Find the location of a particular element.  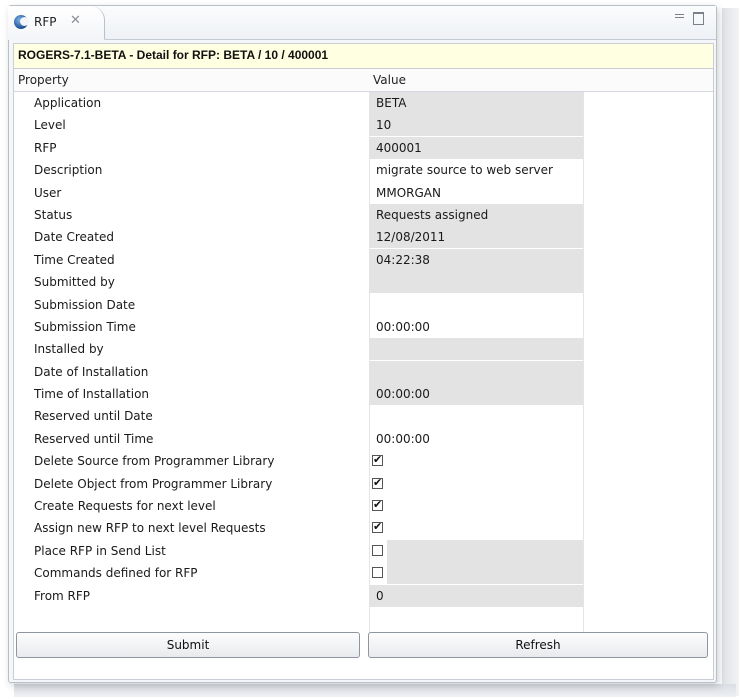

value-text: 12/08/2011 is located at coordinates (411, 237).